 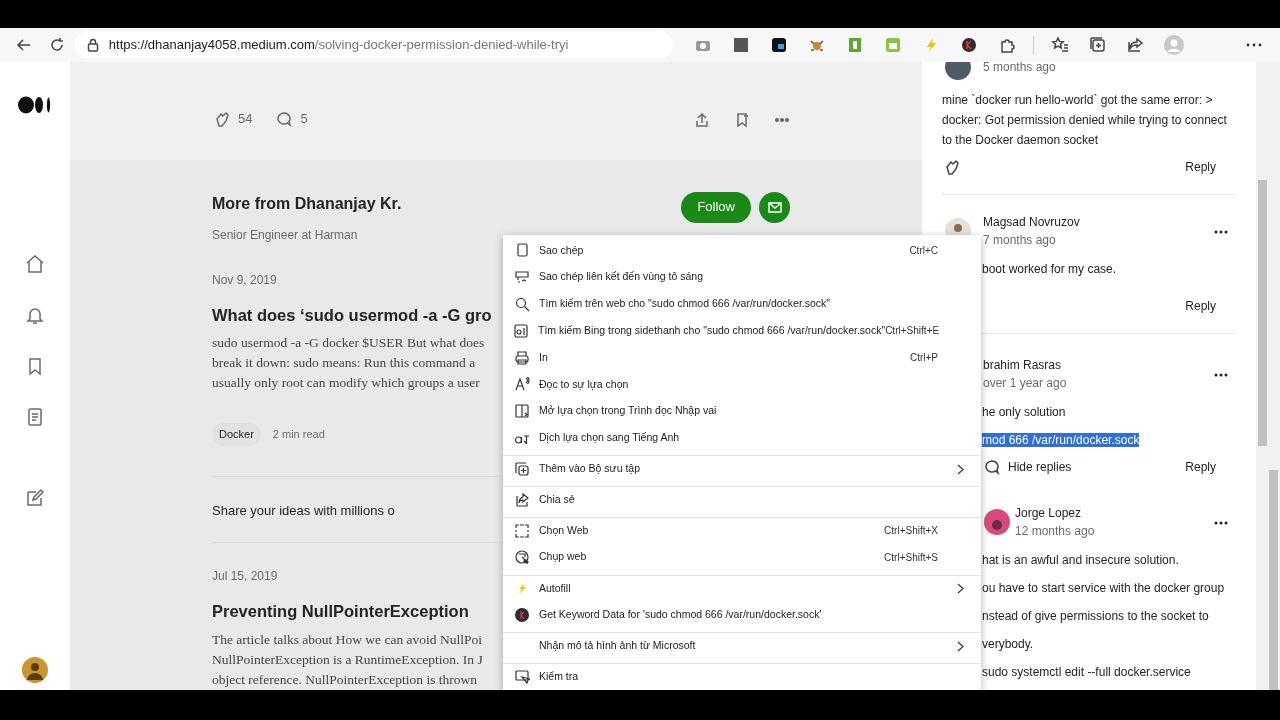 What do you see at coordinates (521, 384) in the screenshot?
I see `read-aloud-icon` at bounding box center [521, 384].